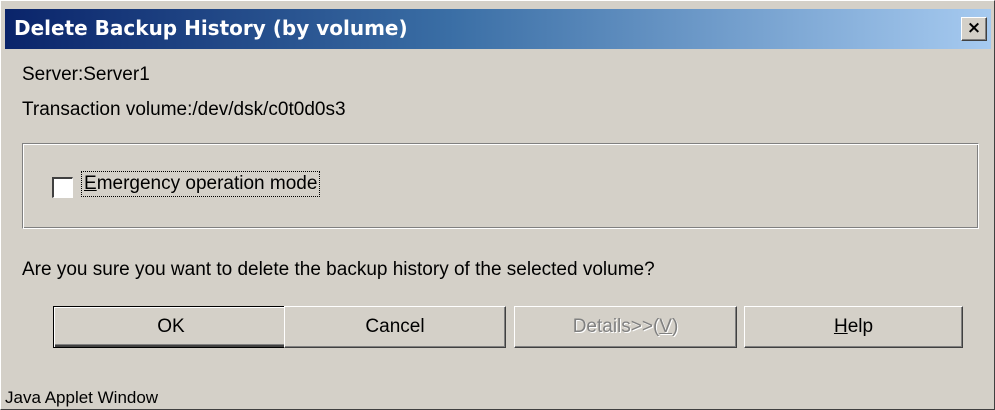 This screenshot has width=995, height=410. I want to click on close-icon: ×, so click(974, 28).